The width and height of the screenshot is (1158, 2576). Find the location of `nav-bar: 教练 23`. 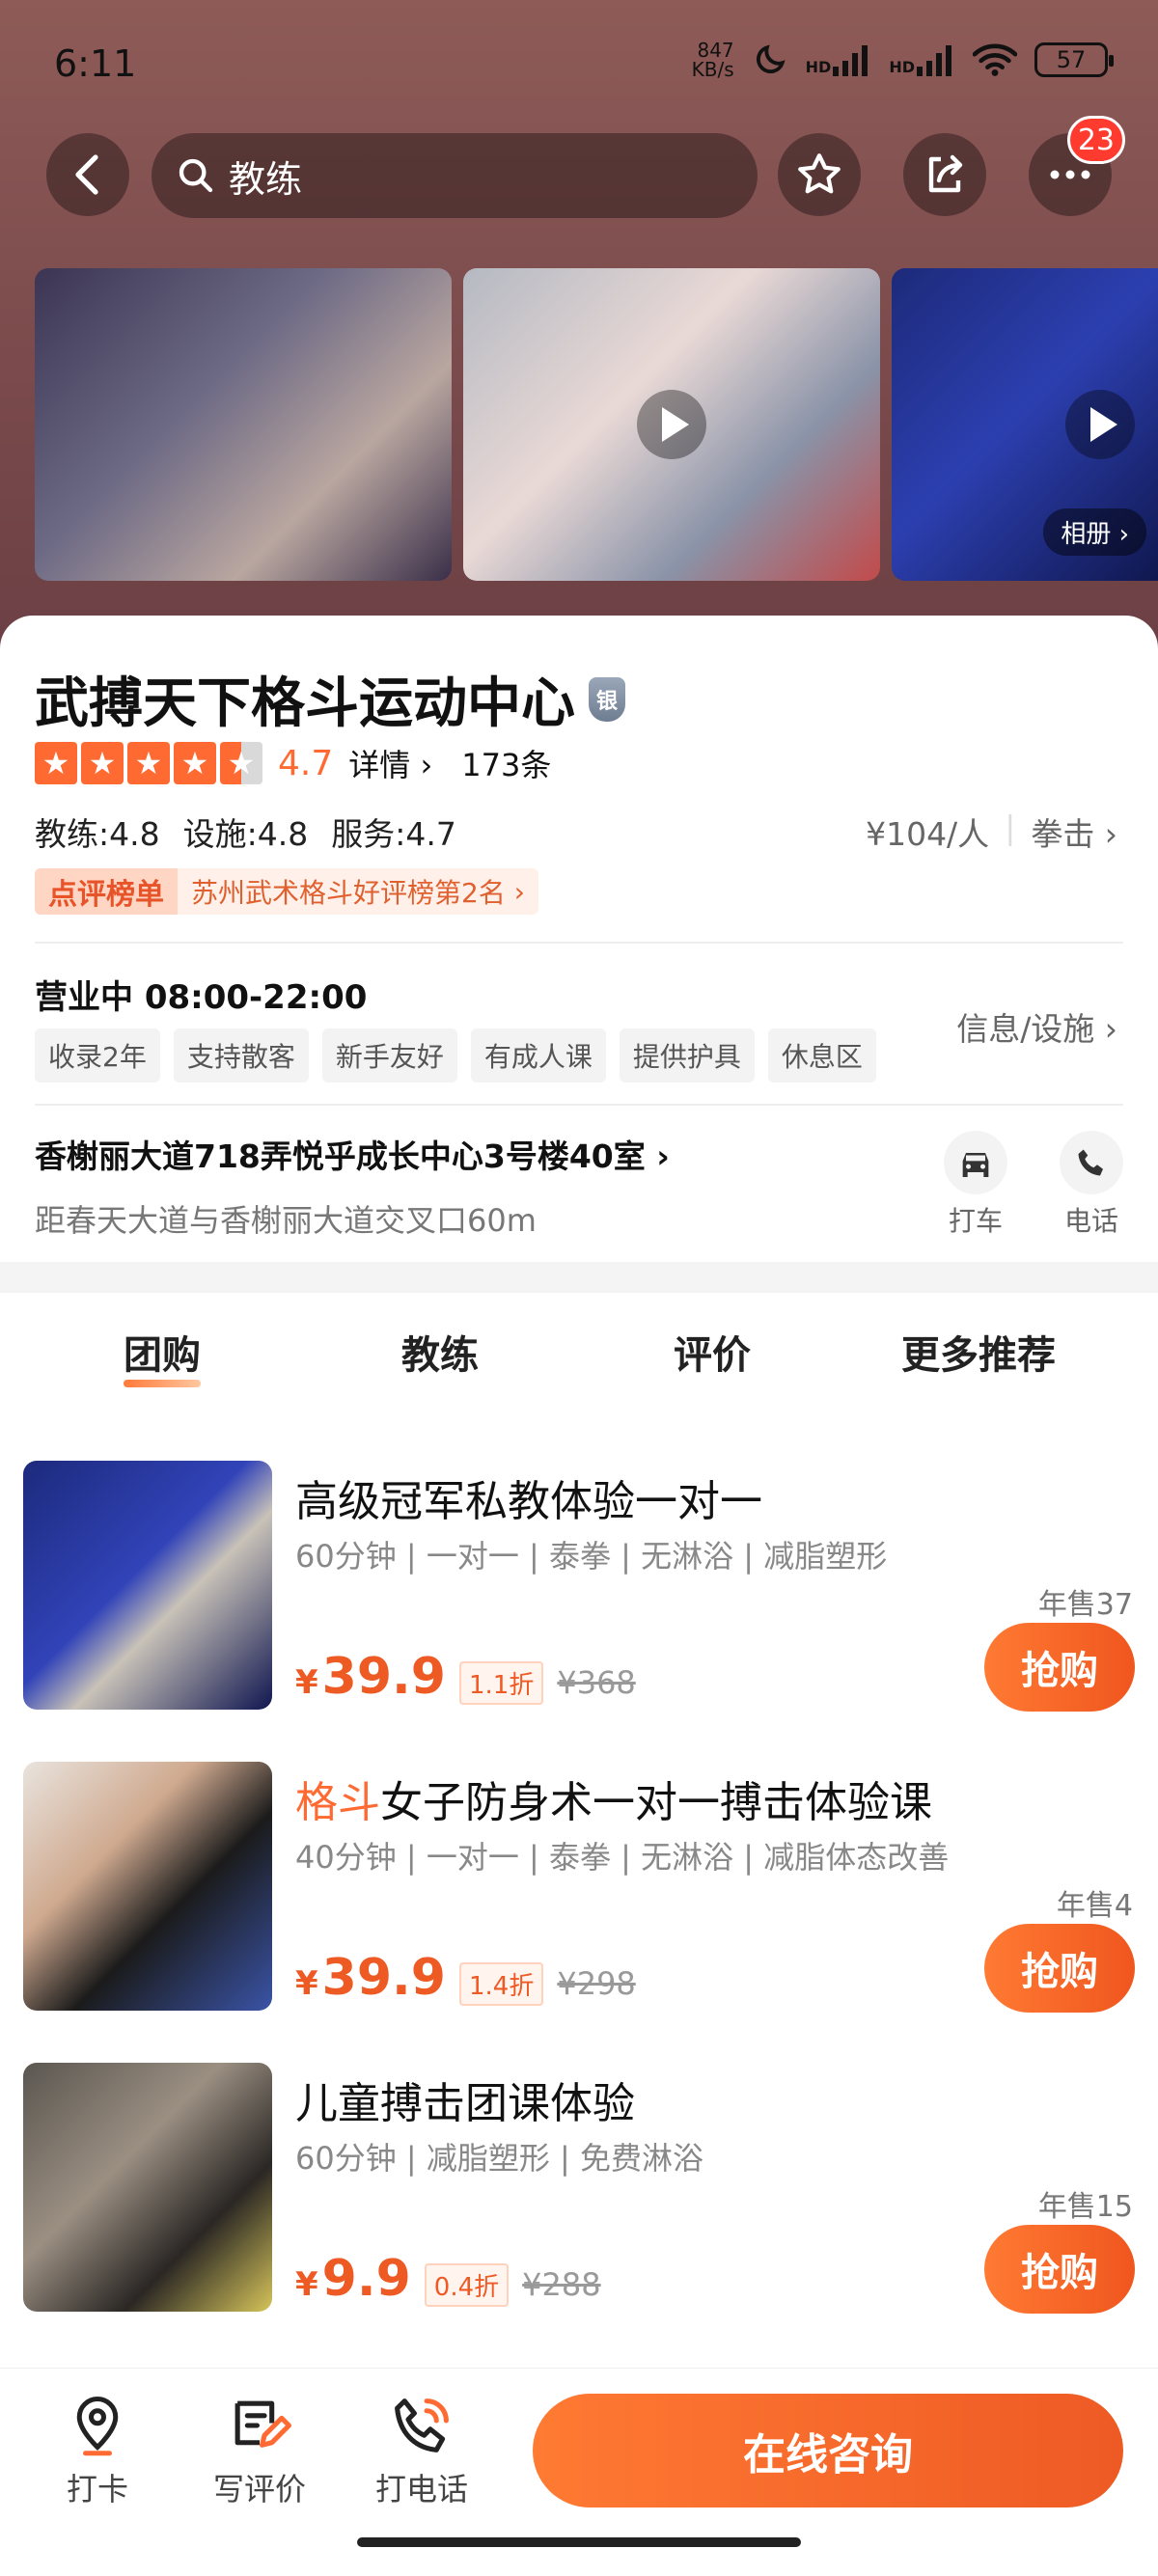

nav-bar: 教练 23 is located at coordinates (579, 168).